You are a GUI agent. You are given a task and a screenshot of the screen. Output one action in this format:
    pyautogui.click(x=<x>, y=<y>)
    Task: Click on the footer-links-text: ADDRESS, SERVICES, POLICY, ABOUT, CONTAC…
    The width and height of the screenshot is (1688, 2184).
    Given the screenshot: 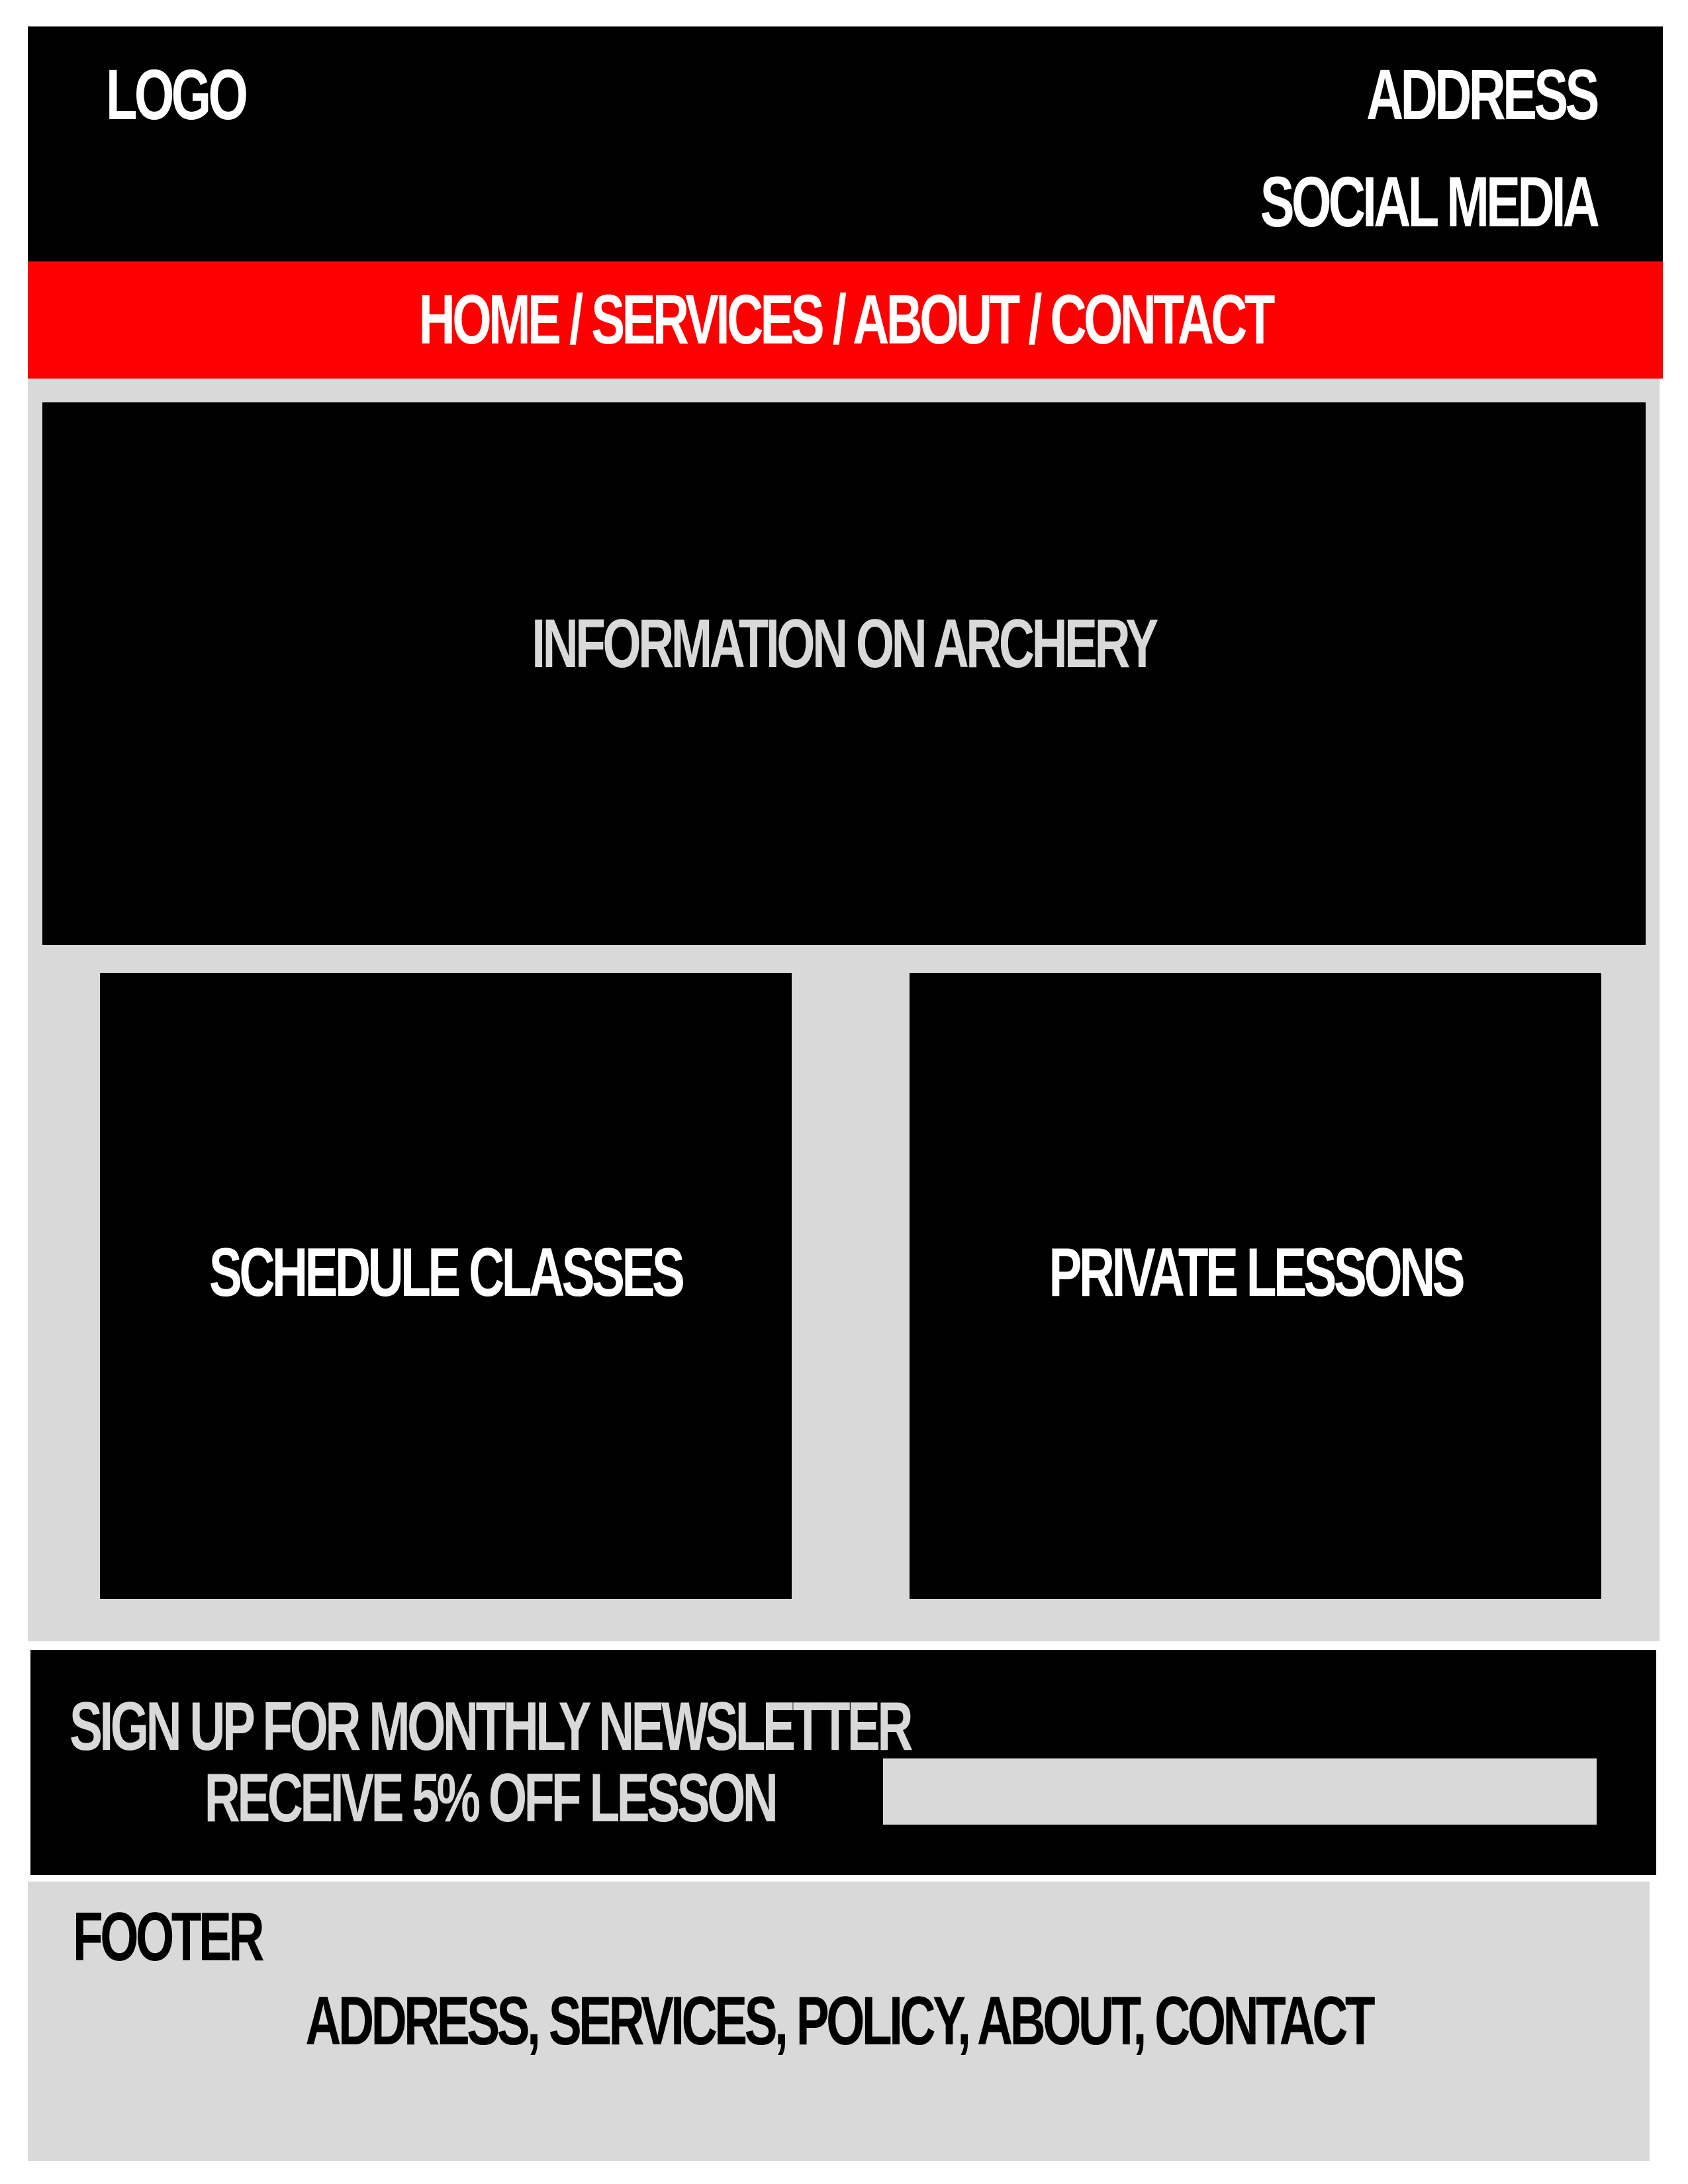 What is the action you would take?
    pyautogui.click(x=840, y=2022)
    